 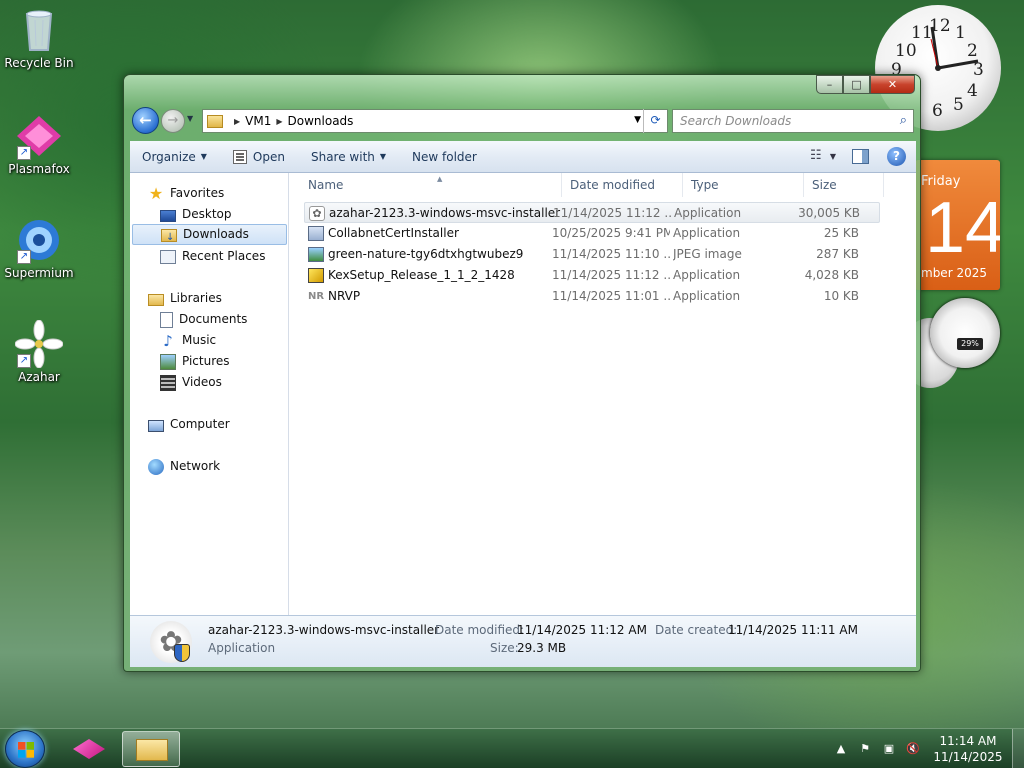 I want to click on nav-documents: Documents, so click(x=203, y=319).